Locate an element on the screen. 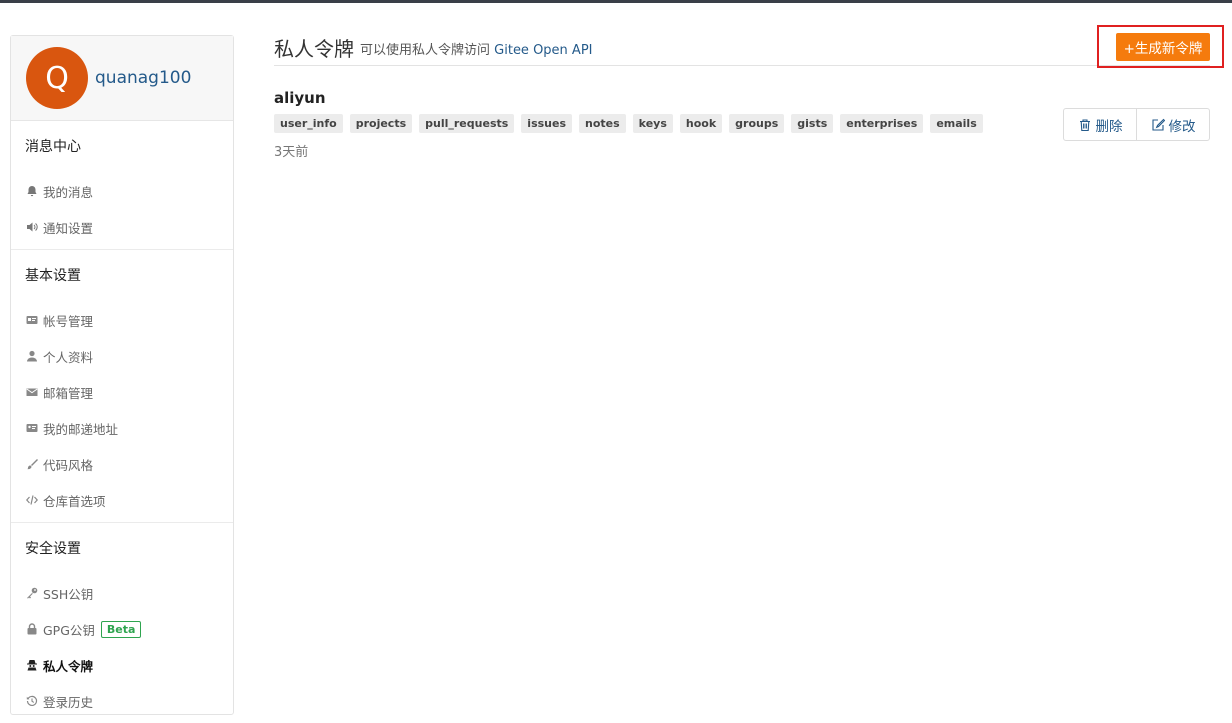 The height and width of the screenshot is (723, 1232). delete-label: 删除 is located at coordinates (1109, 126).